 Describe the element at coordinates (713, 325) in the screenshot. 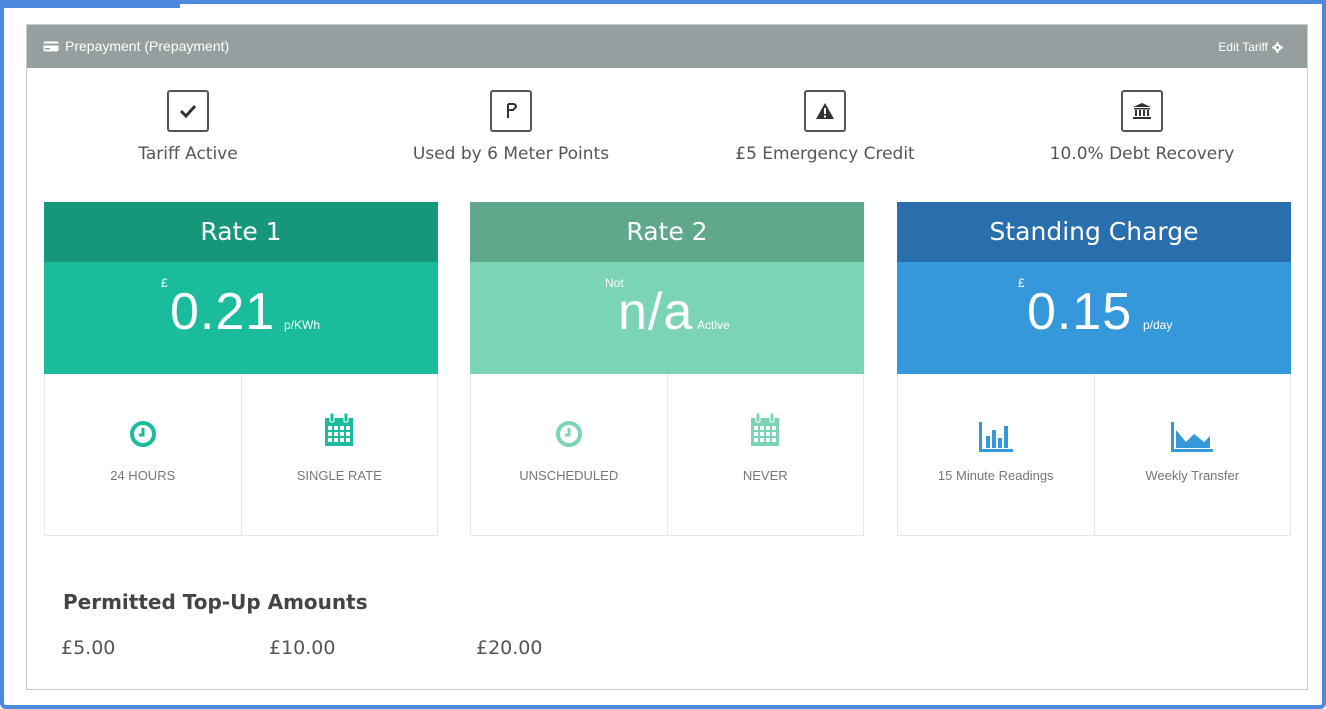

I see `rate-unit: Active` at that location.